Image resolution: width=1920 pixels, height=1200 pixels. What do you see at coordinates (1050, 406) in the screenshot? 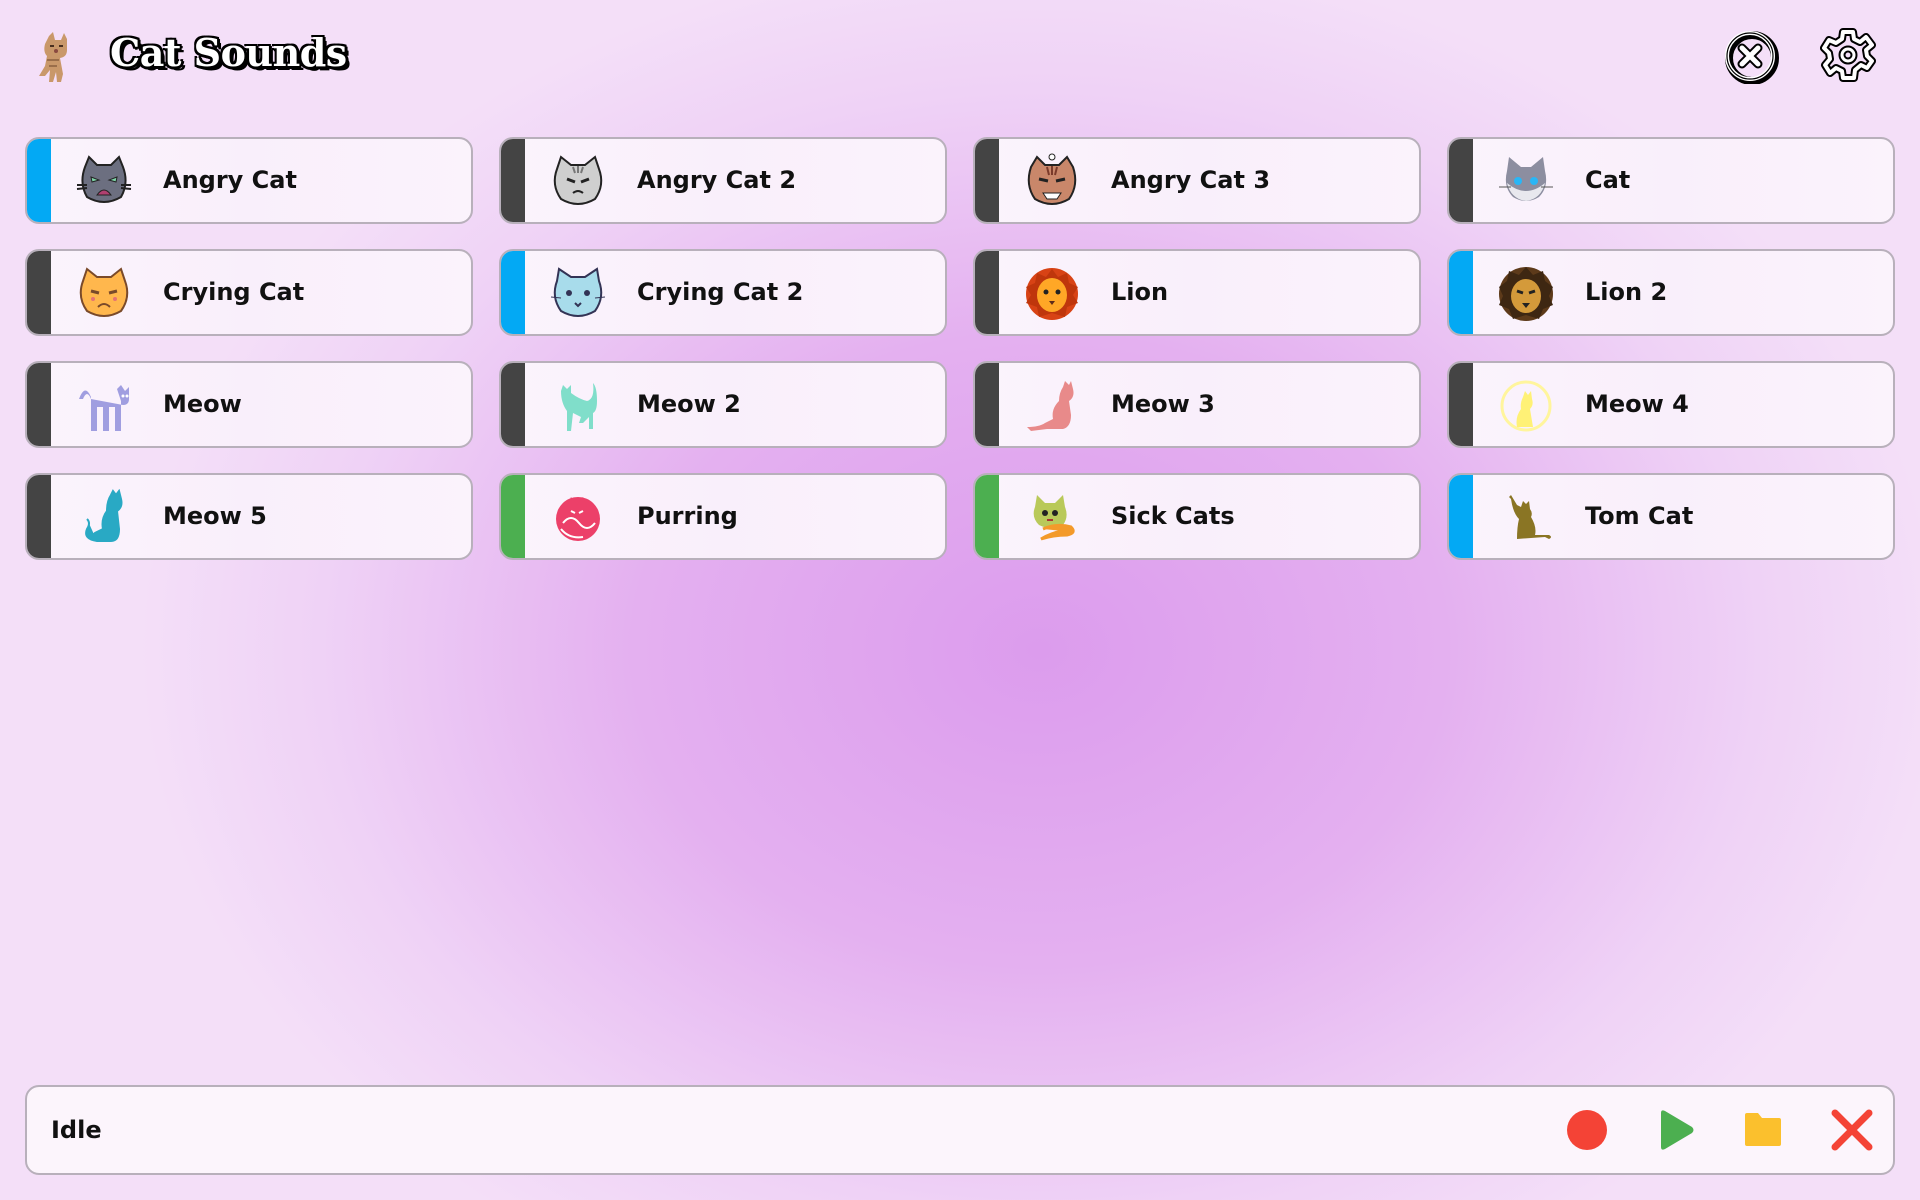
I see `sitting-cat-icon` at bounding box center [1050, 406].